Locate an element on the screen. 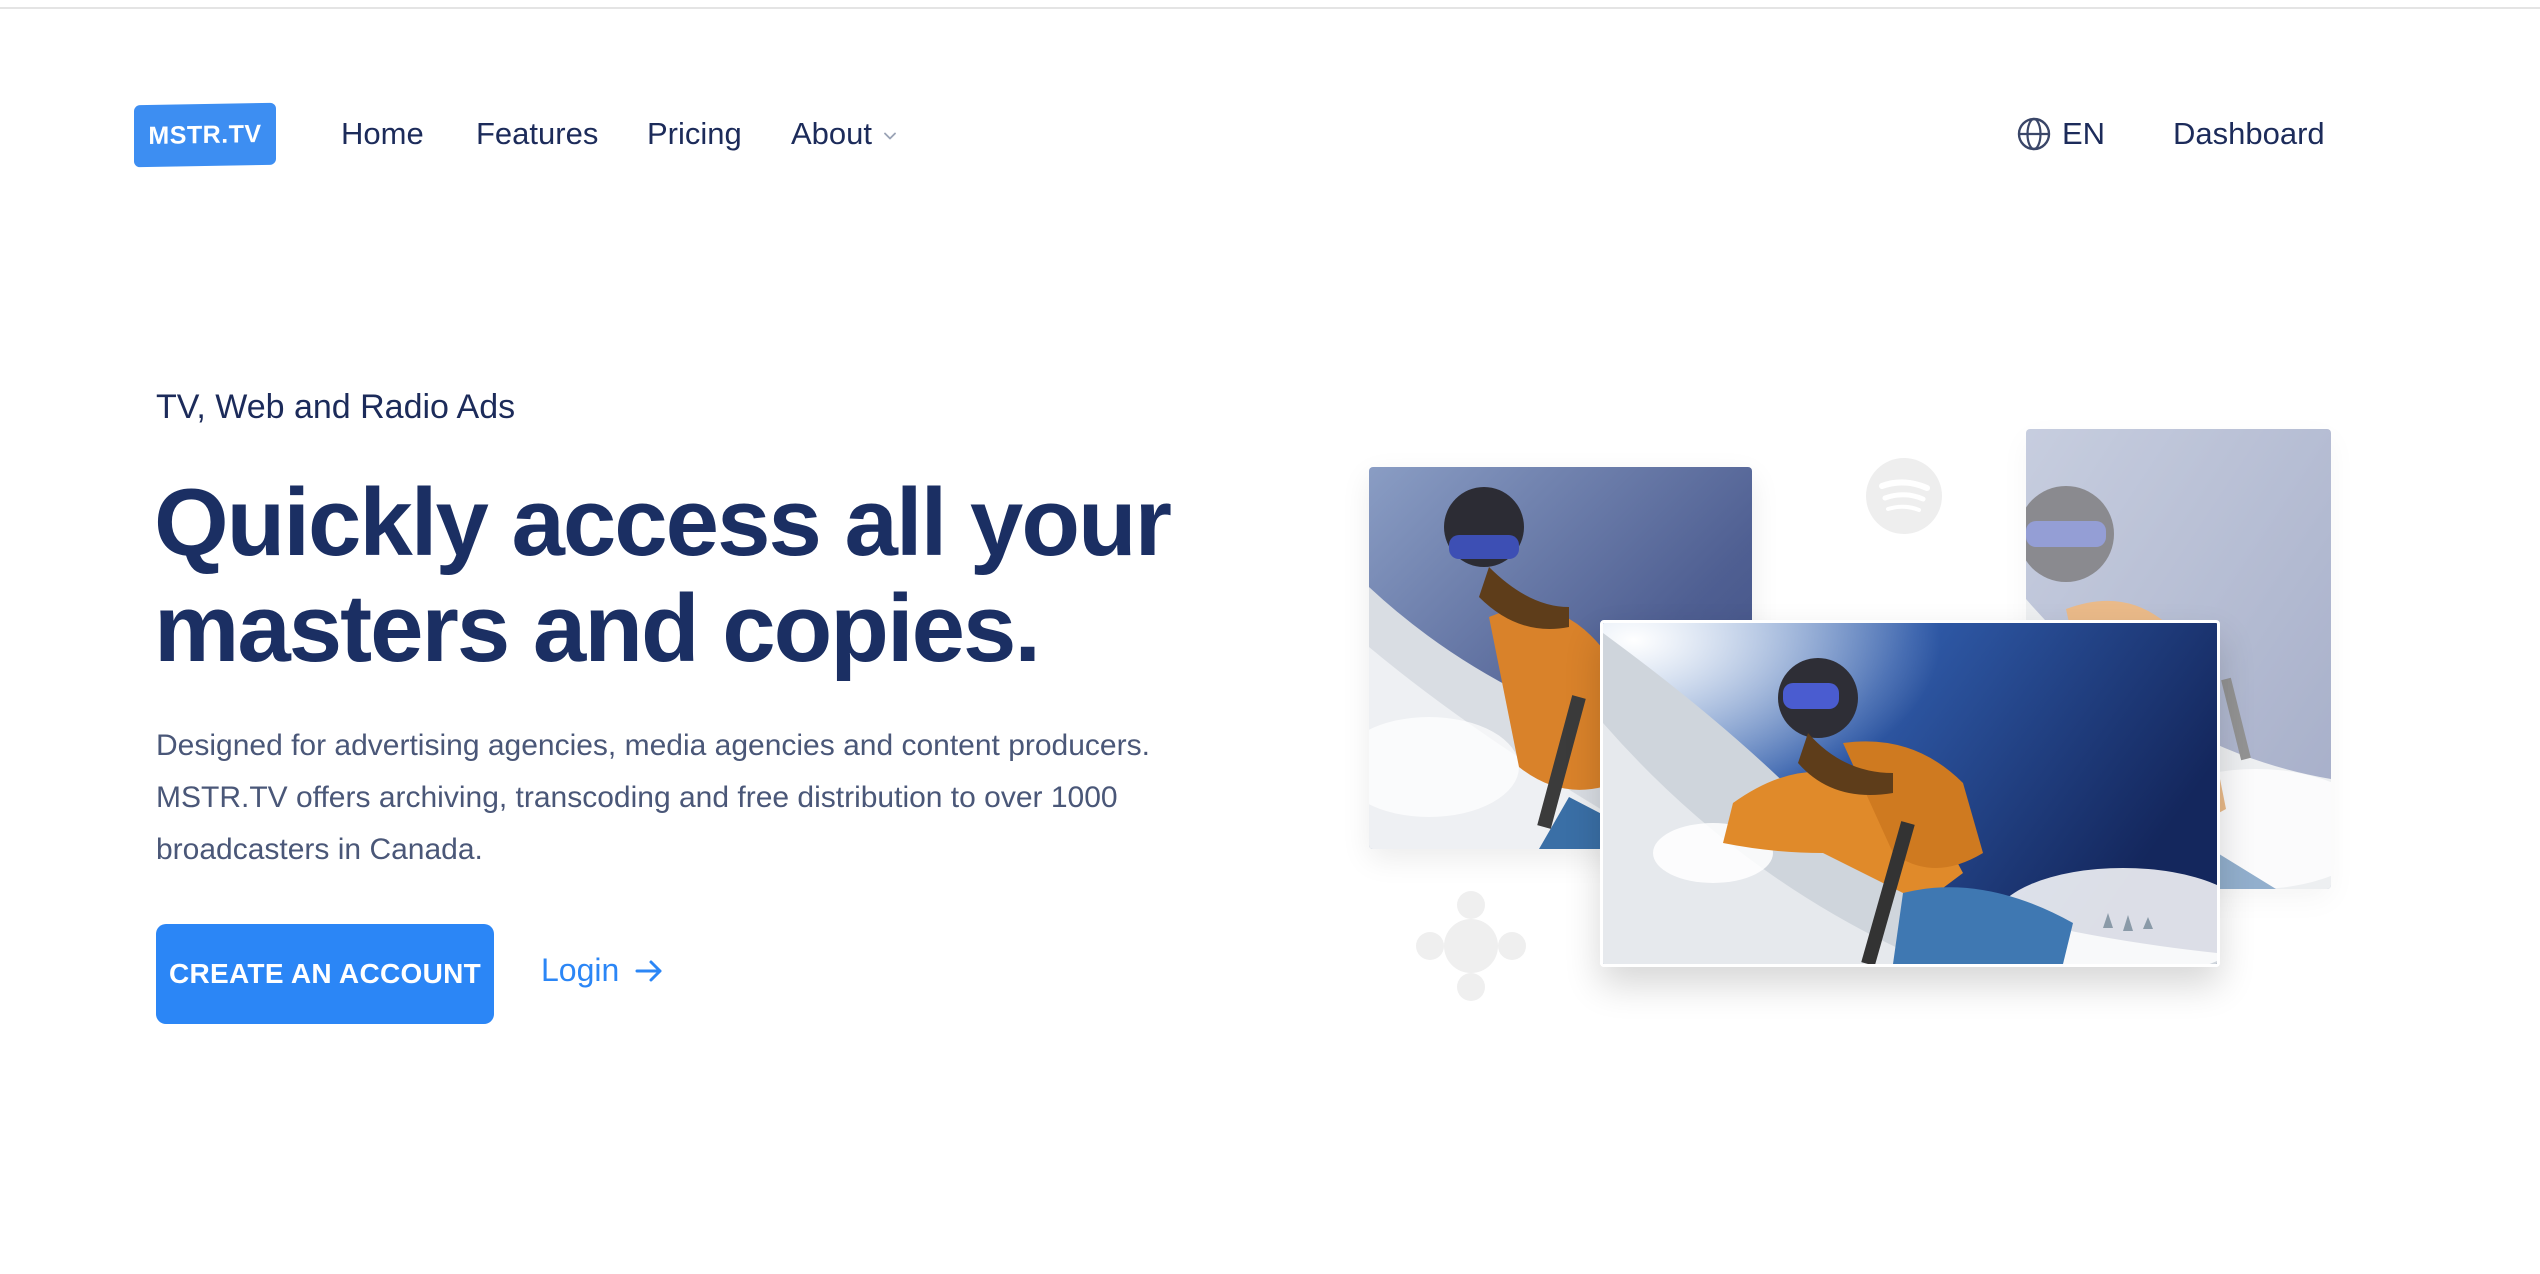 The height and width of the screenshot is (1274, 2540). nav-link-about-label: About is located at coordinates (832, 133).